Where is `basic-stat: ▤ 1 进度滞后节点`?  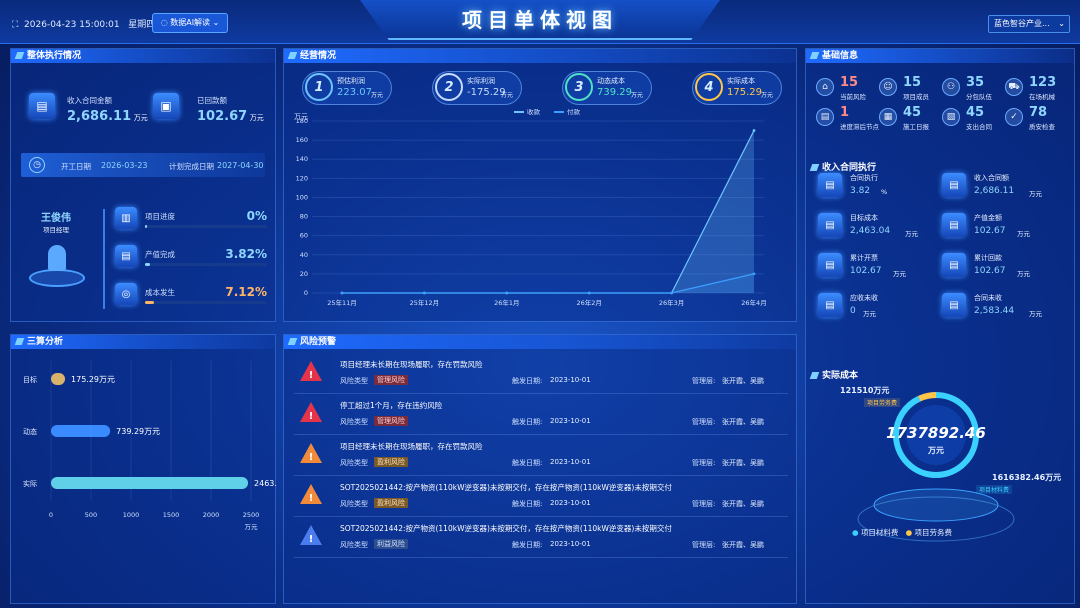 basic-stat: ▤ 1 进度滞后节点 is located at coordinates (847, 119).